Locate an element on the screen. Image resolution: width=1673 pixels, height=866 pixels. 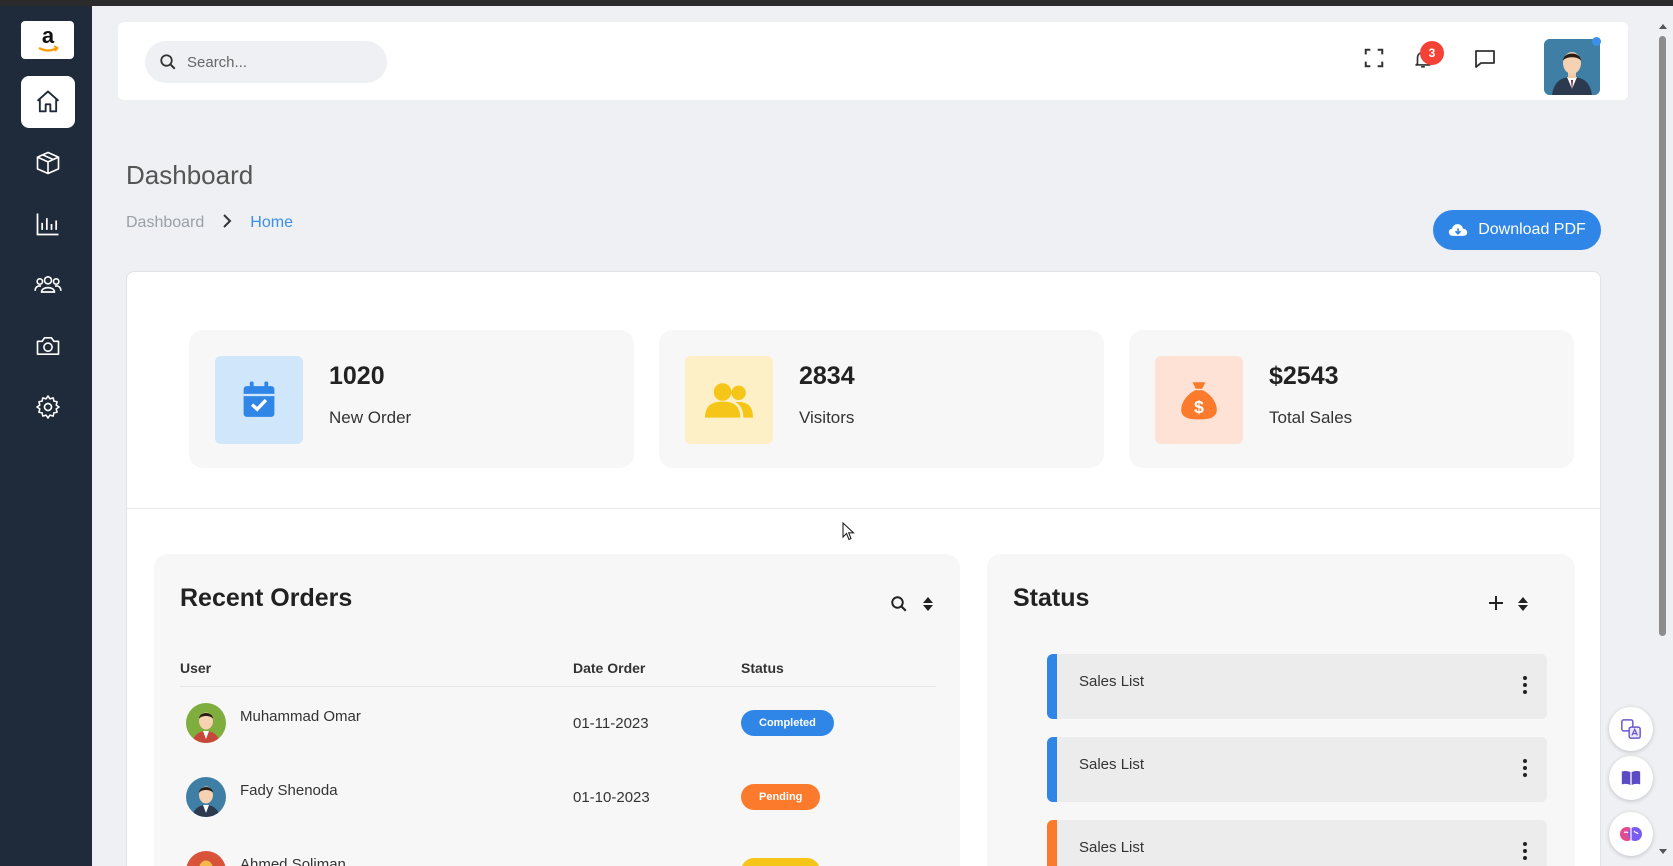
sidebar-item-analytics is located at coordinates (48, 224).